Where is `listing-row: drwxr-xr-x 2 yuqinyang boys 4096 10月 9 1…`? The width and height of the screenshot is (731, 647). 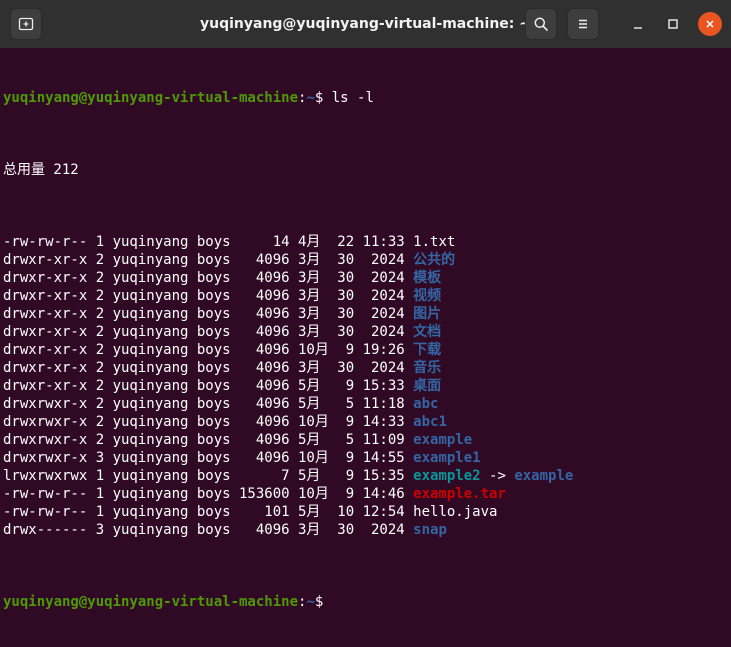 listing-row: drwxr-xr-x 2 yuqinyang boys 4096 10月 9 1… is located at coordinates (367, 350).